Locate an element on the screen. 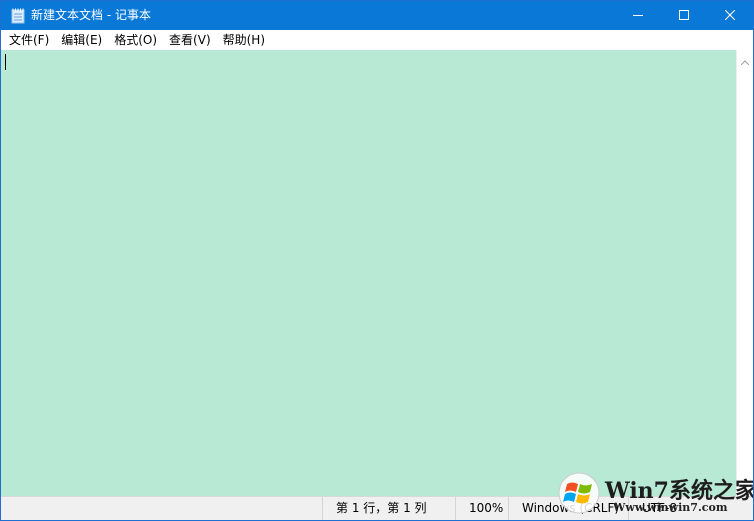 This screenshot has height=521, width=754. status-line-ending: Windows (CRLF) is located at coordinates (568, 508).